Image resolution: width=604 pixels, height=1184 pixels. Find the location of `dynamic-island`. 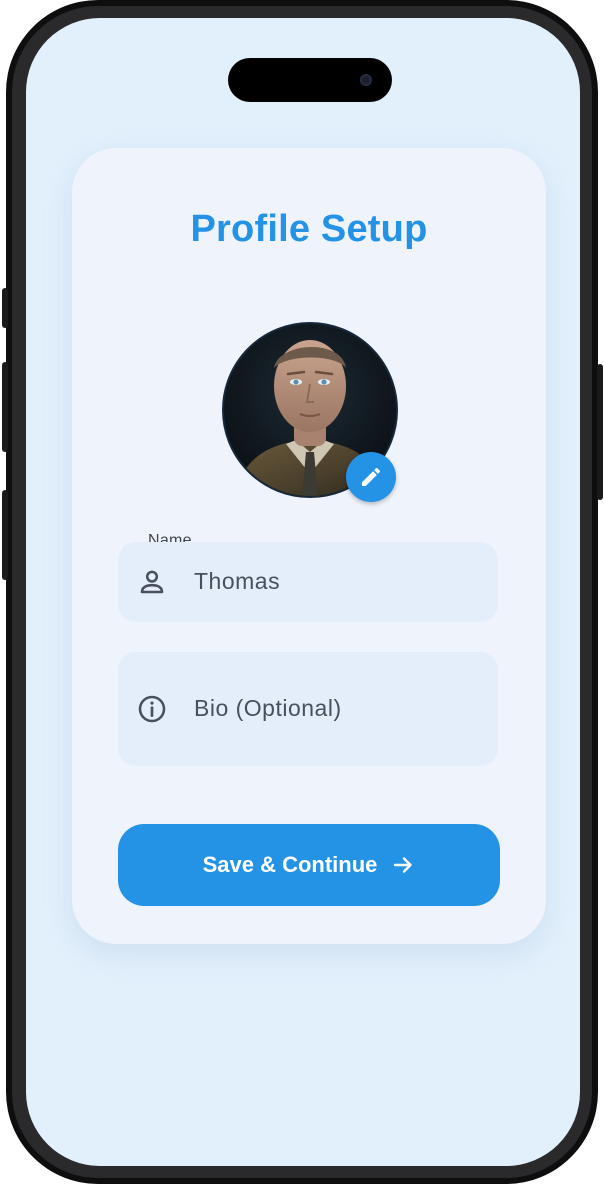

dynamic-island is located at coordinates (310, 80).